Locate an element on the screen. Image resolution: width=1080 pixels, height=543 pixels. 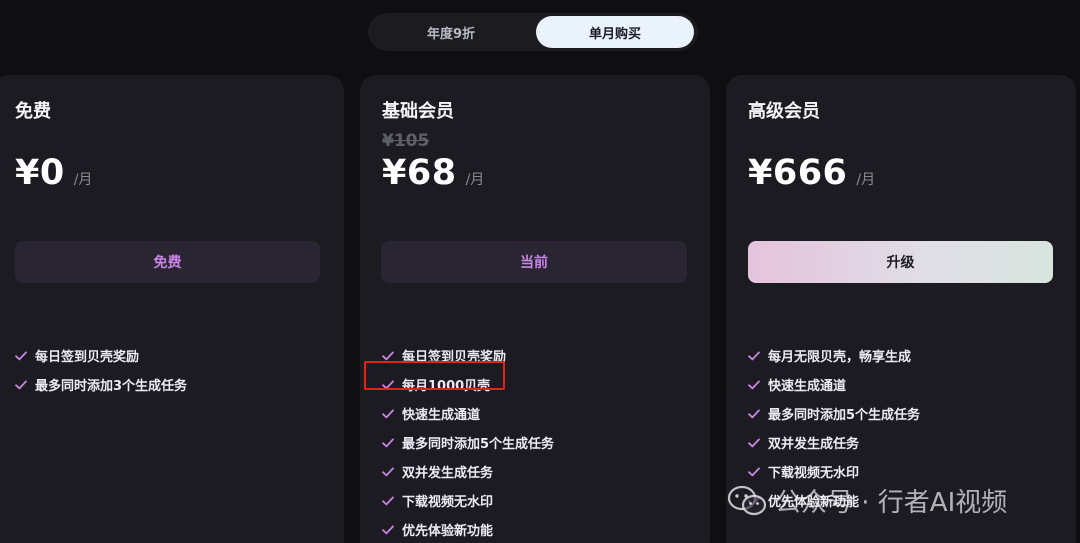
original-price: ¥105 is located at coordinates (406, 141).